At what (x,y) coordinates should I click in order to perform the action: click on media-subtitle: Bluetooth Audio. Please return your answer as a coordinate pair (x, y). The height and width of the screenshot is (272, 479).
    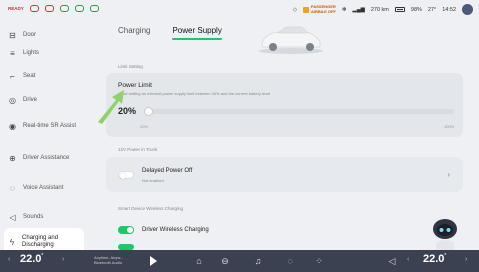
    Looking at the image, I should click on (108, 262).